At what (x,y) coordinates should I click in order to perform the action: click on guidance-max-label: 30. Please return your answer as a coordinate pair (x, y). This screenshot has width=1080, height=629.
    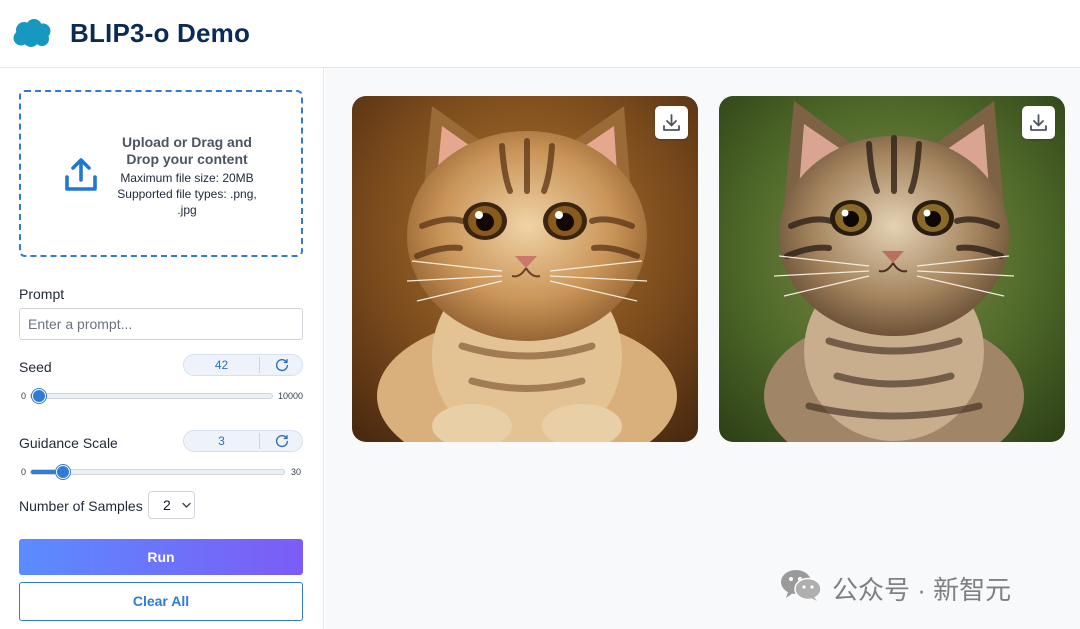
    Looking at the image, I should click on (296, 472).